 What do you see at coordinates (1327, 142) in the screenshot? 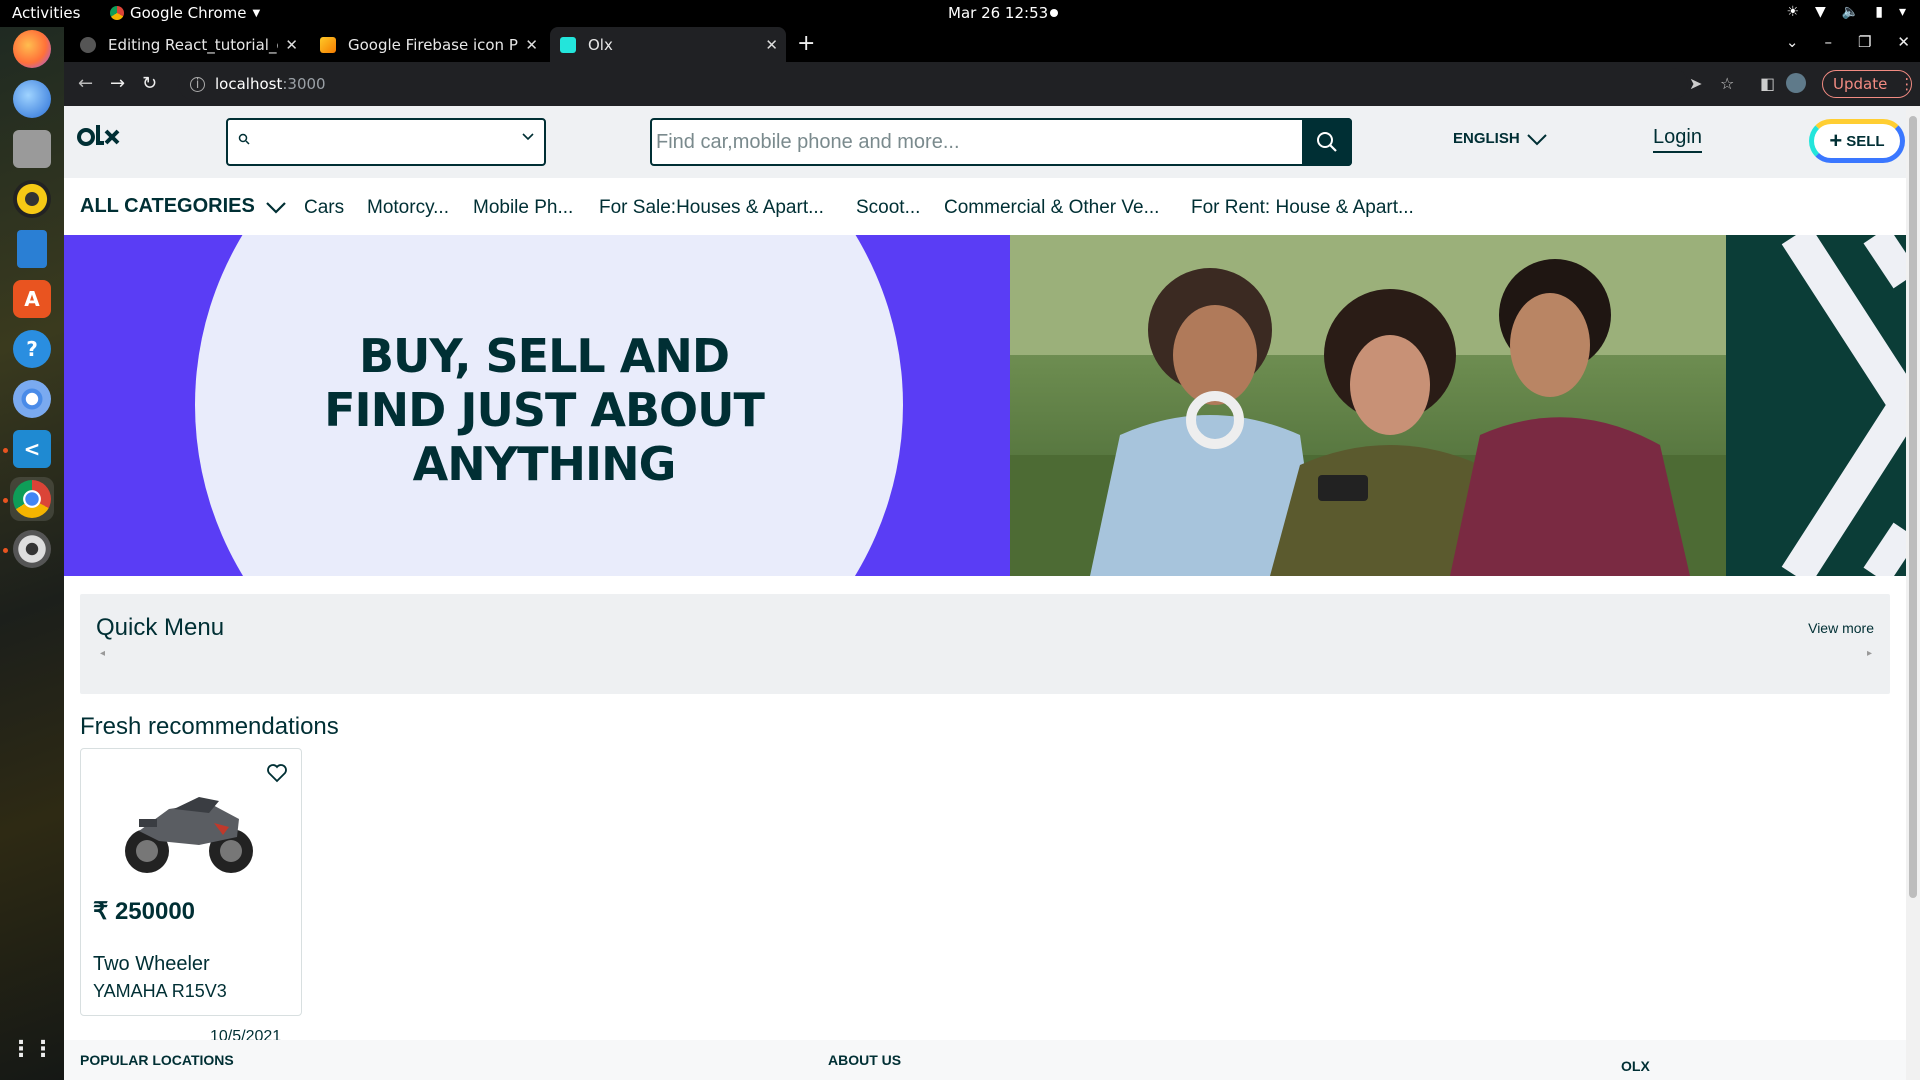
I see `search-button` at bounding box center [1327, 142].